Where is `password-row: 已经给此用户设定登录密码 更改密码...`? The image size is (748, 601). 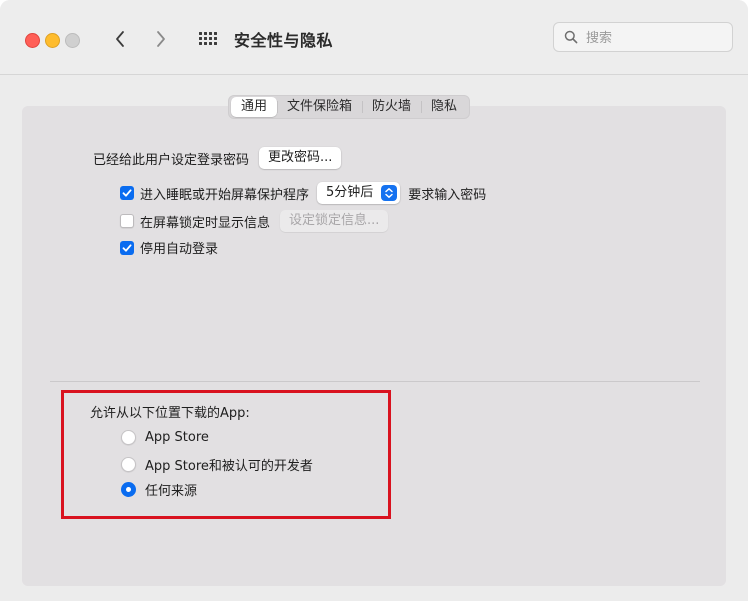
password-row: 已经给此用户设定登录密码 更改密码... is located at coordinates (217, 158).